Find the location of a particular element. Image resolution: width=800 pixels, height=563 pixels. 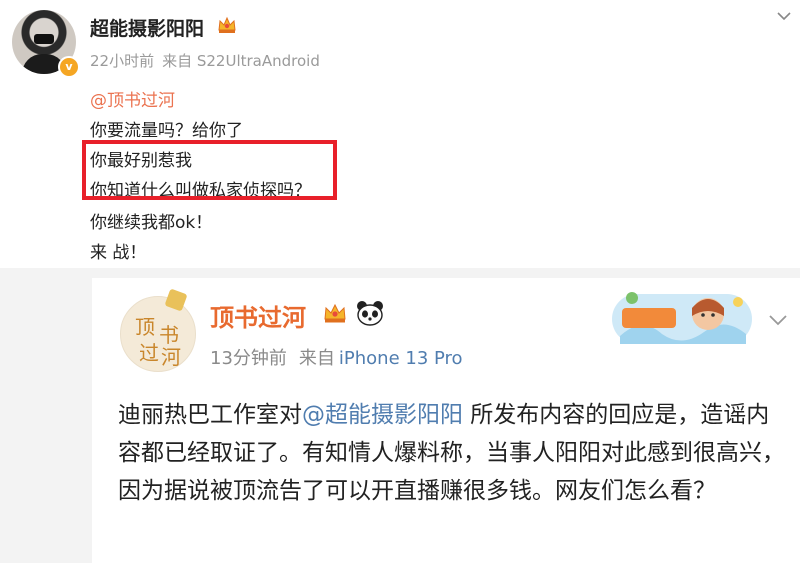

verified-badge: v is located at coordinates (69, 67).